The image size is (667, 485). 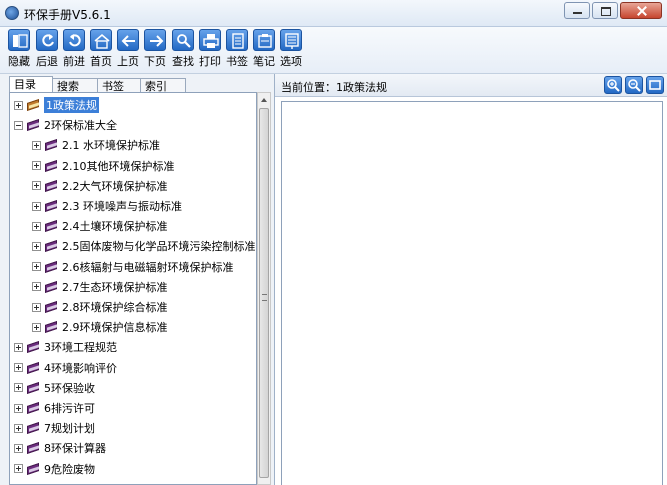 I want to click on tree-item: 8环保计算器, so click(x=60, y=448).